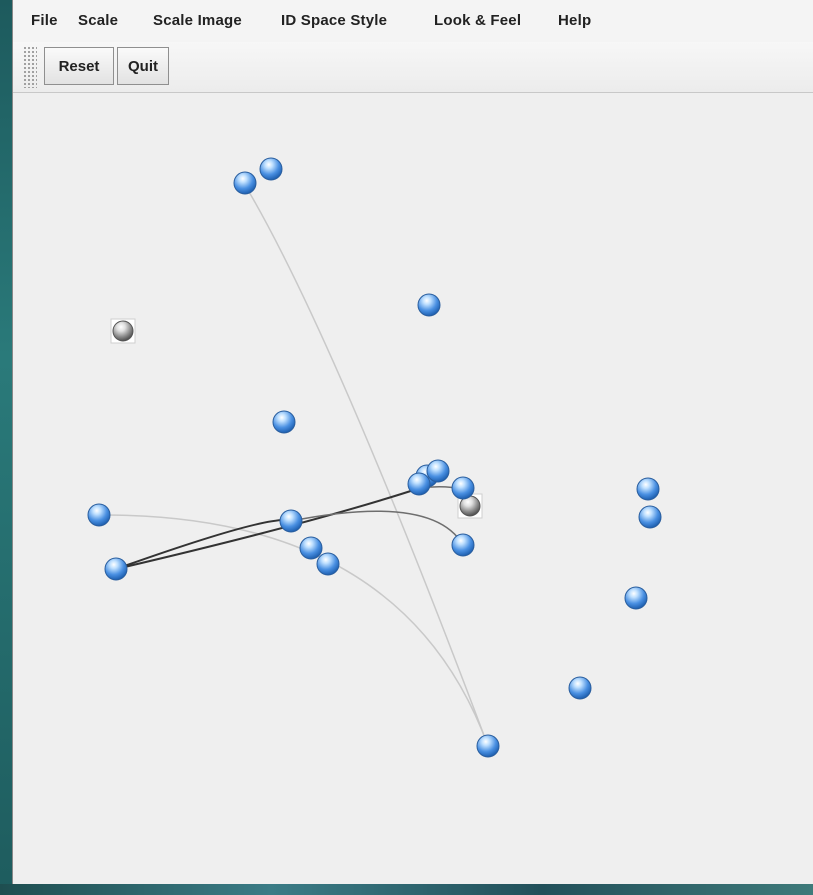  I want to click on menu-scale-image: Scale Image, so click(197, 20).